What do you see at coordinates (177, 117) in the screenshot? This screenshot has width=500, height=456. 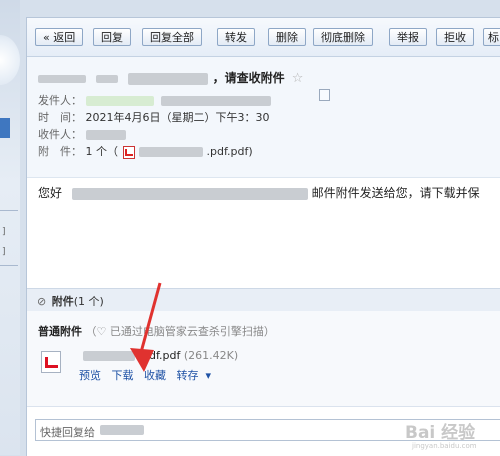 I see `time-value: 2021年4月6日（星期二）下午3：30` at bounding box center [177, 117].